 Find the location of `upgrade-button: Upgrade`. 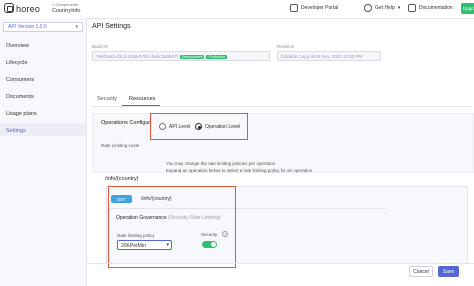

upgrade-button: Upgrade is located at coordinates (467, 8).